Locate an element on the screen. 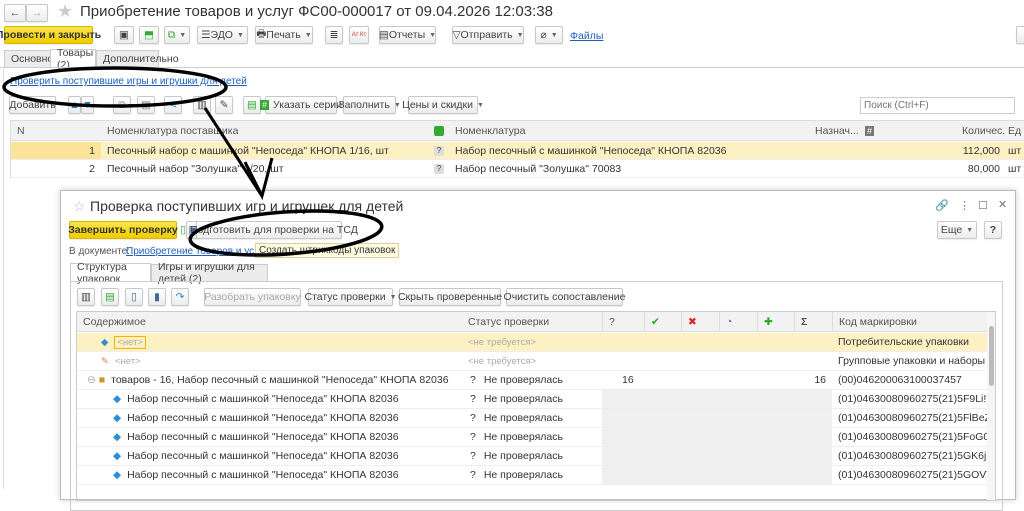  annotation-ellipse-prepare is located at coordinates (286, 233).